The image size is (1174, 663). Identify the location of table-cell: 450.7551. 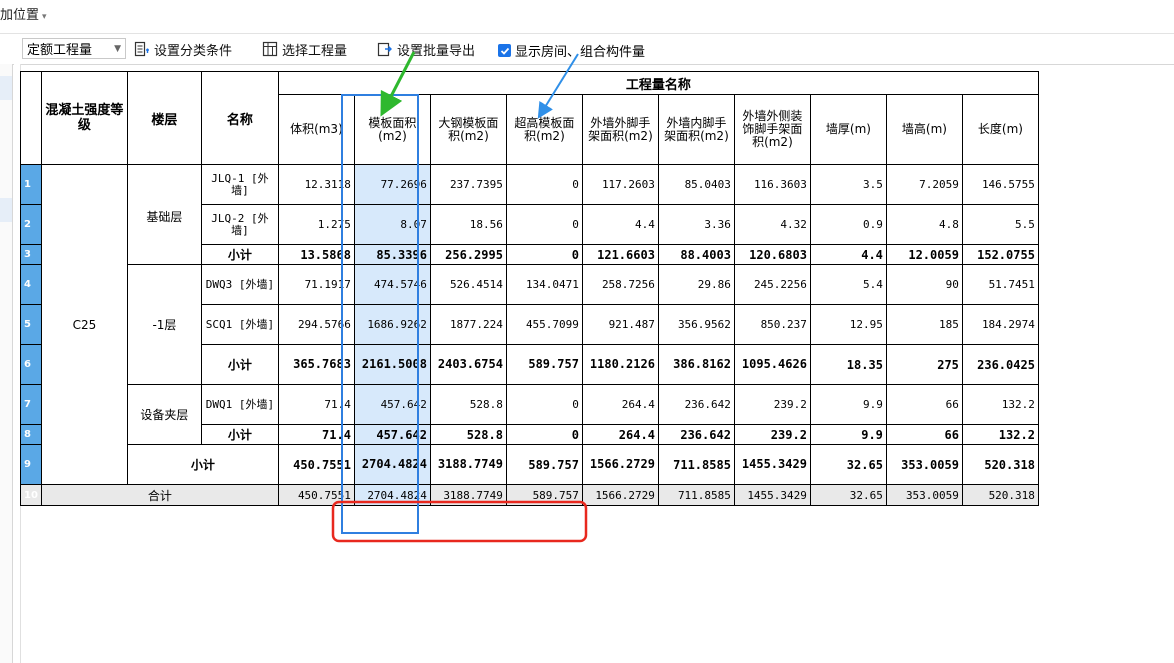
(316, 464).